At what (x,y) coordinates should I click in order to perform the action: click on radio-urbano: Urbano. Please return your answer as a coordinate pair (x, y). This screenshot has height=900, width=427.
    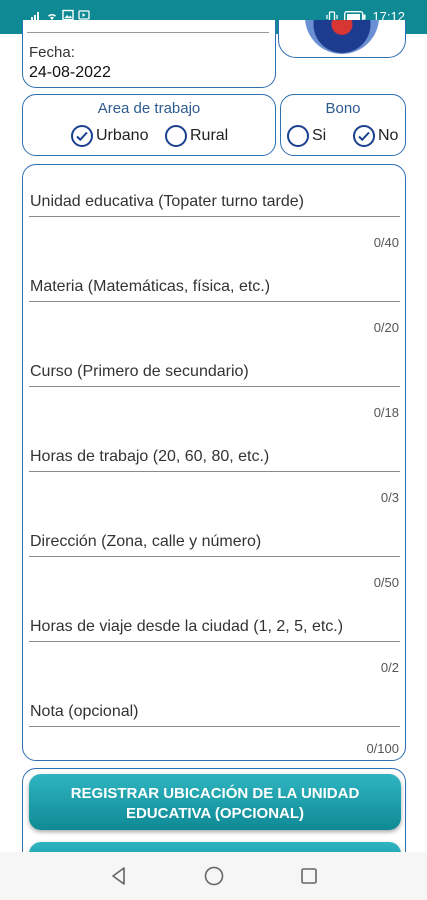
    Looking at the image, I should click on (109, 136).